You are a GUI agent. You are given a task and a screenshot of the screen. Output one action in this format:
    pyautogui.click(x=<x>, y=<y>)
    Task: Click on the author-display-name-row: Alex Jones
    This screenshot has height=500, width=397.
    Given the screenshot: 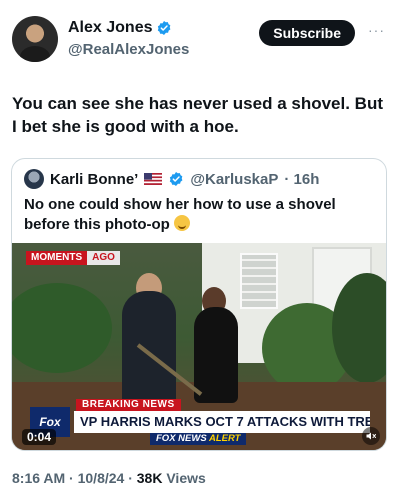 What is the action you would take?
    pyautogui.click(x=128, y=28)
    